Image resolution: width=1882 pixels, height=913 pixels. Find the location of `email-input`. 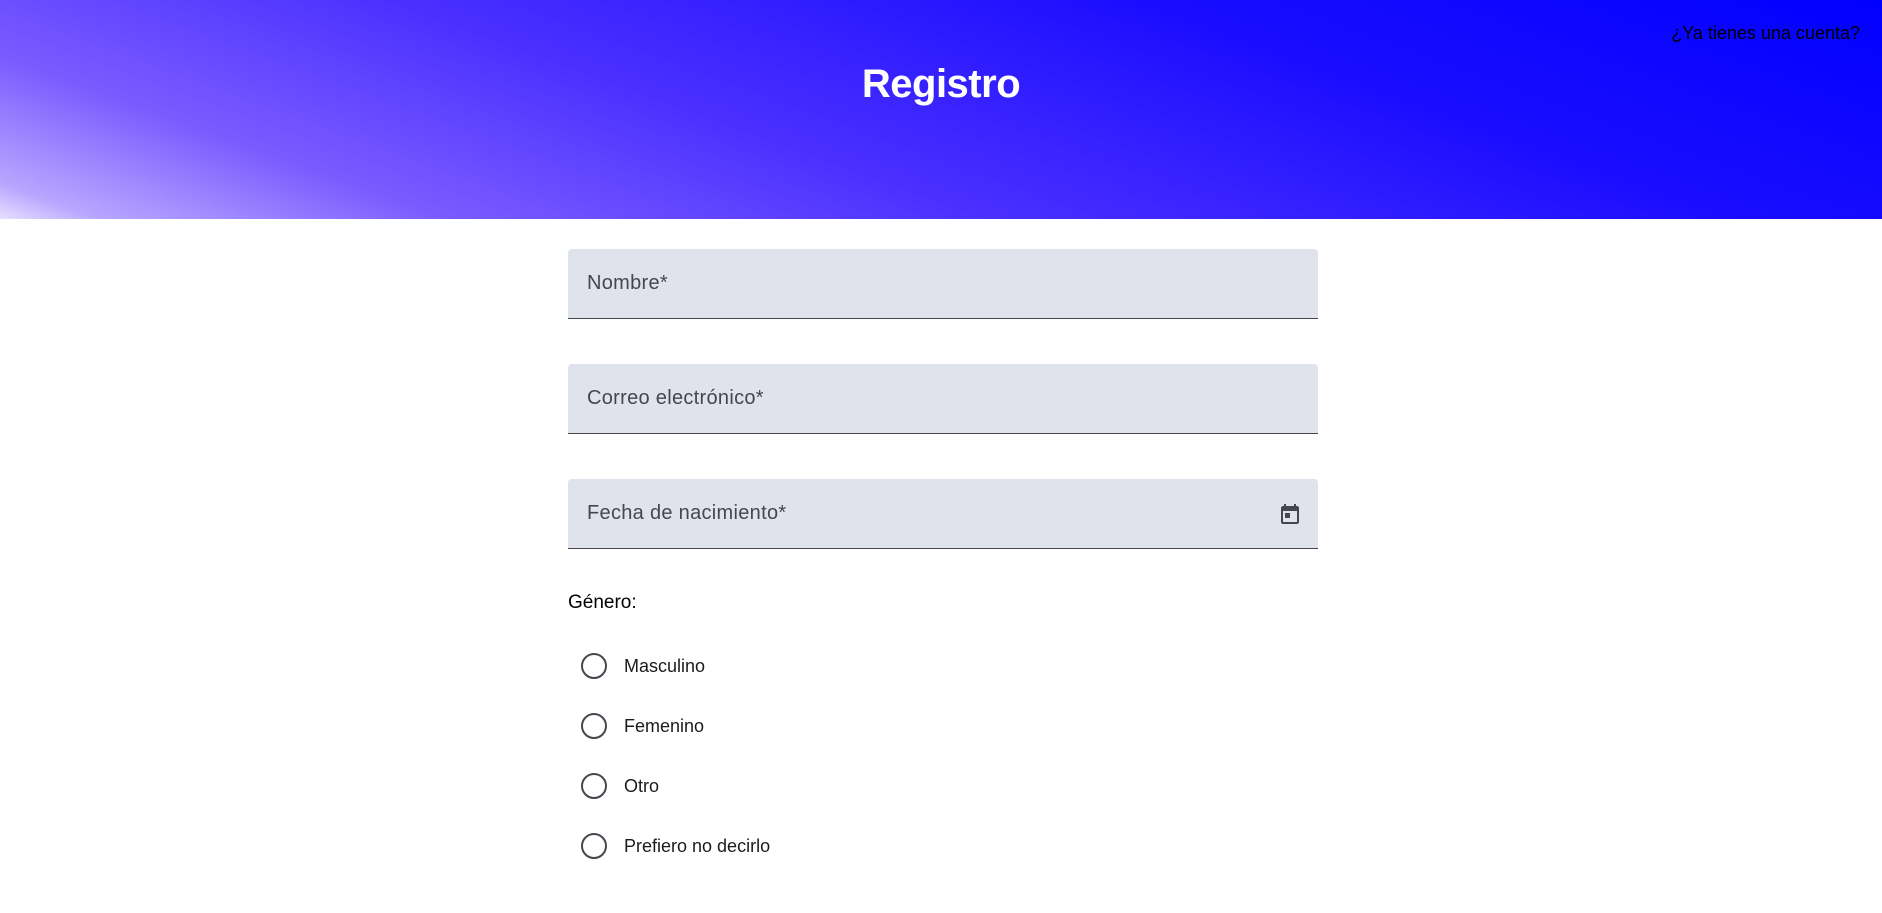

email-input is located at coordinates (943, 398).